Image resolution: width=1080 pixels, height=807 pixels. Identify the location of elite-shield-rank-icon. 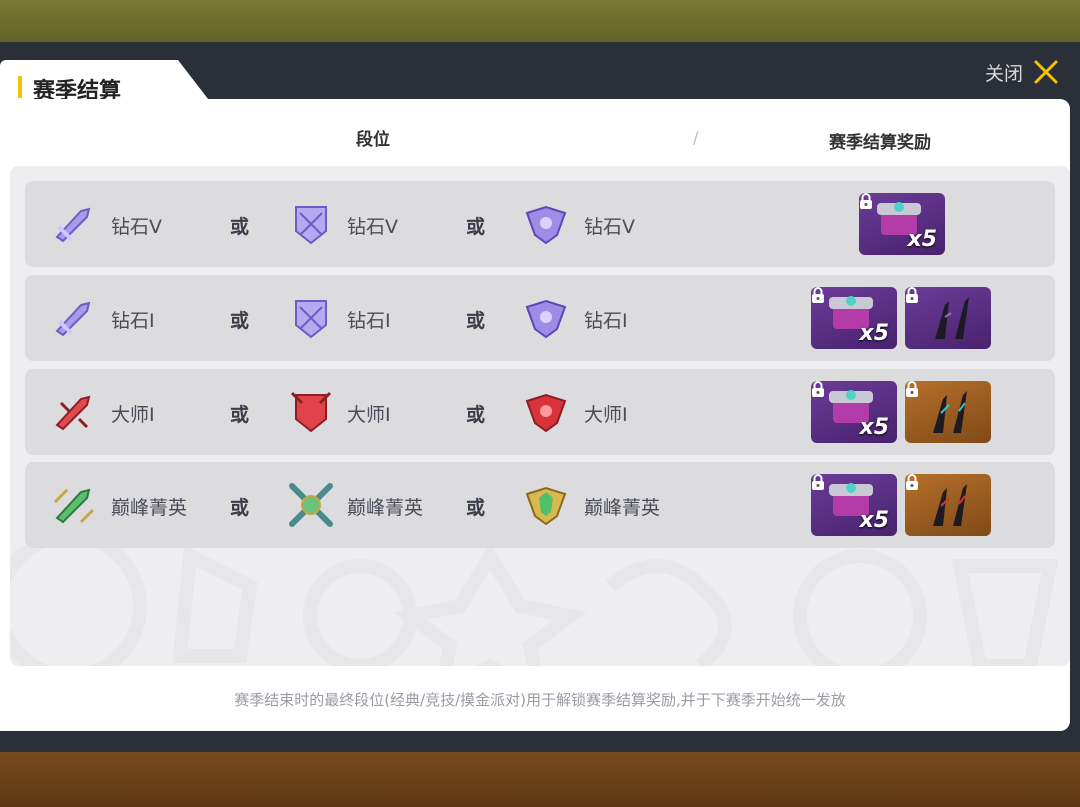
(311, 505).